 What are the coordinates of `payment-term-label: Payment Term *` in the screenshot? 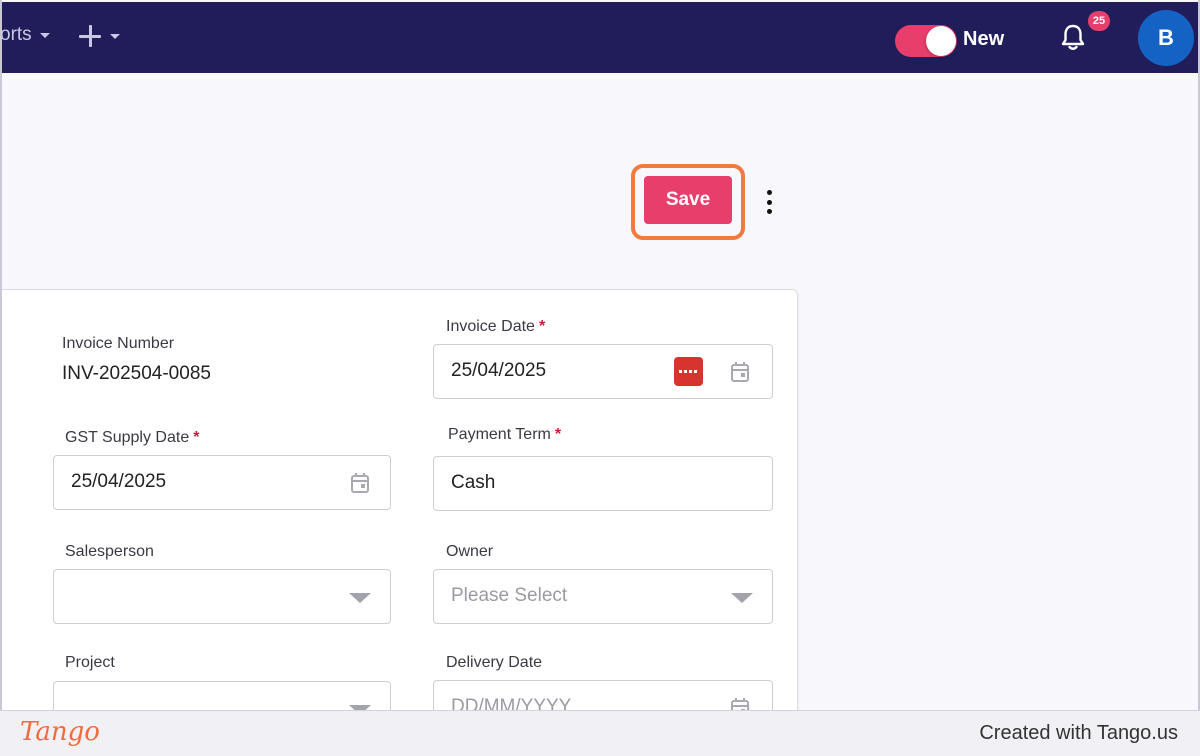 It's located at (504, 435).